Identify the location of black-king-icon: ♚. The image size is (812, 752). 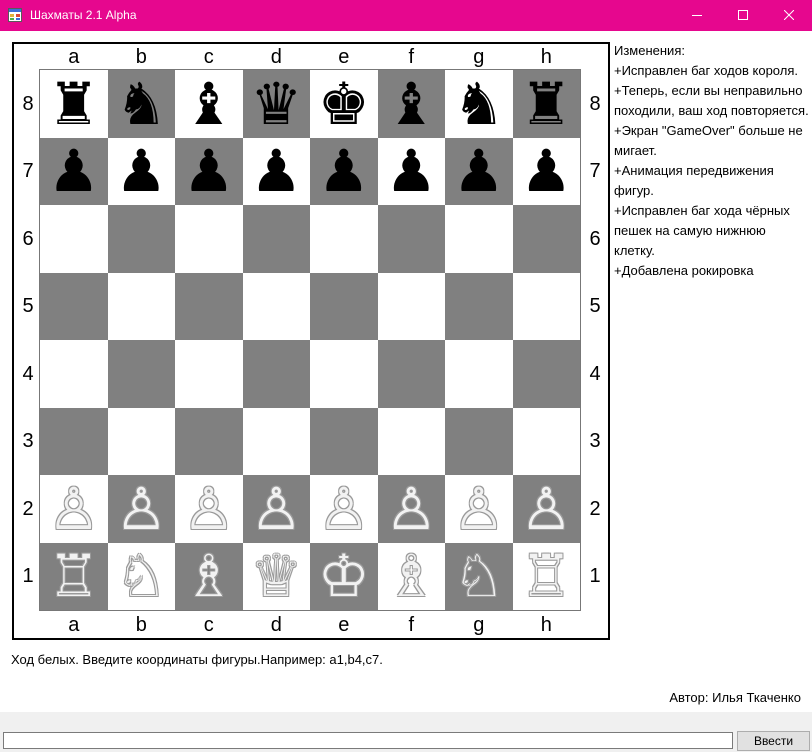
(344, 104).